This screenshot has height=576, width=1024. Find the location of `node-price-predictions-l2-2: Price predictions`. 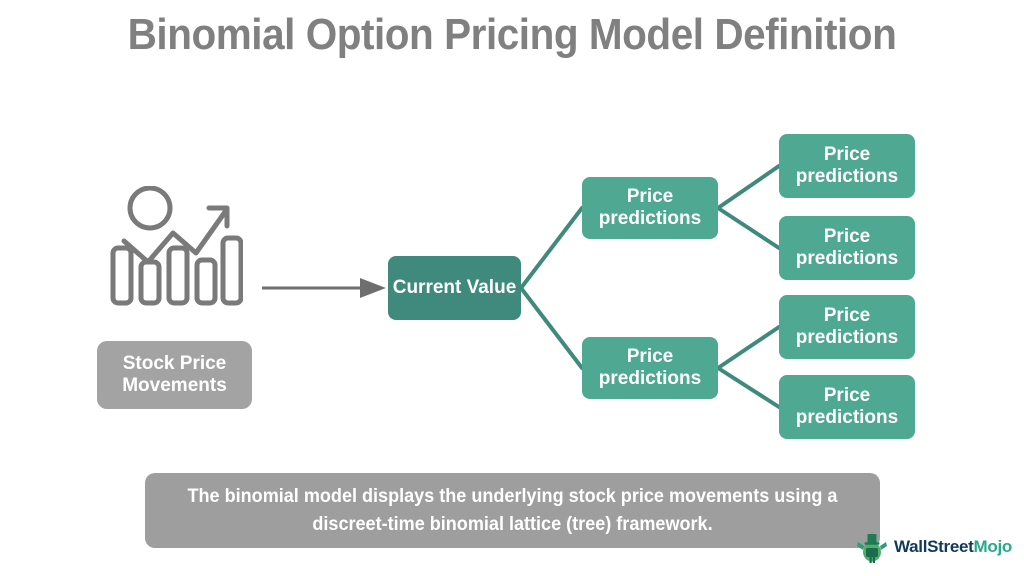

node-price-predictions-l2-2: Price predictions is located at coordinates (847, 327).